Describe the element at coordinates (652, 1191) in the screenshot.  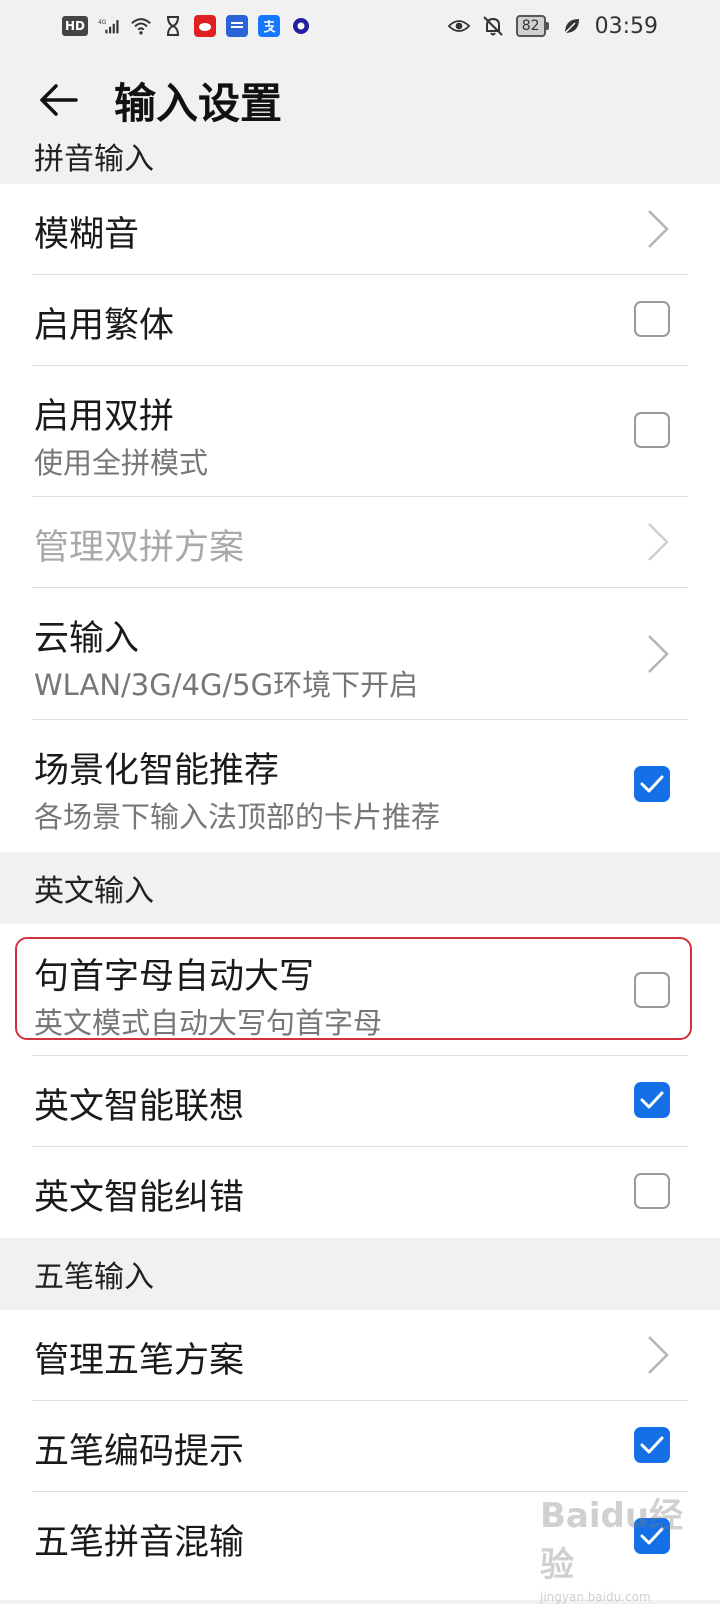
I see `english-autocorrect-checkbox` at that location.